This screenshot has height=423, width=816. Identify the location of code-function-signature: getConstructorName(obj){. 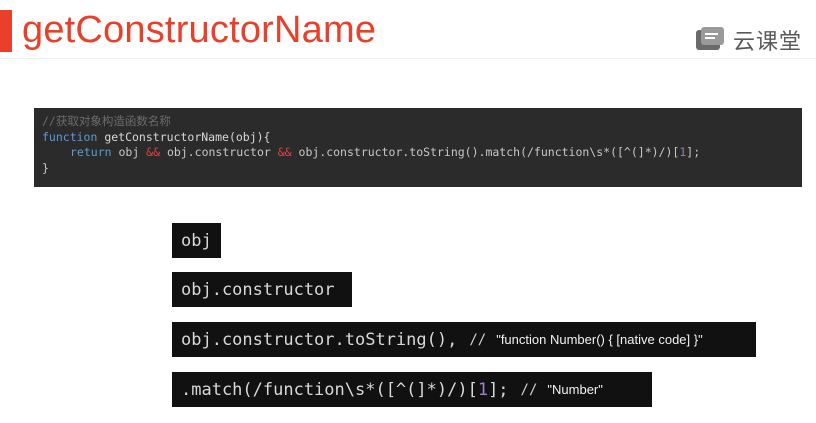
(184, 136).